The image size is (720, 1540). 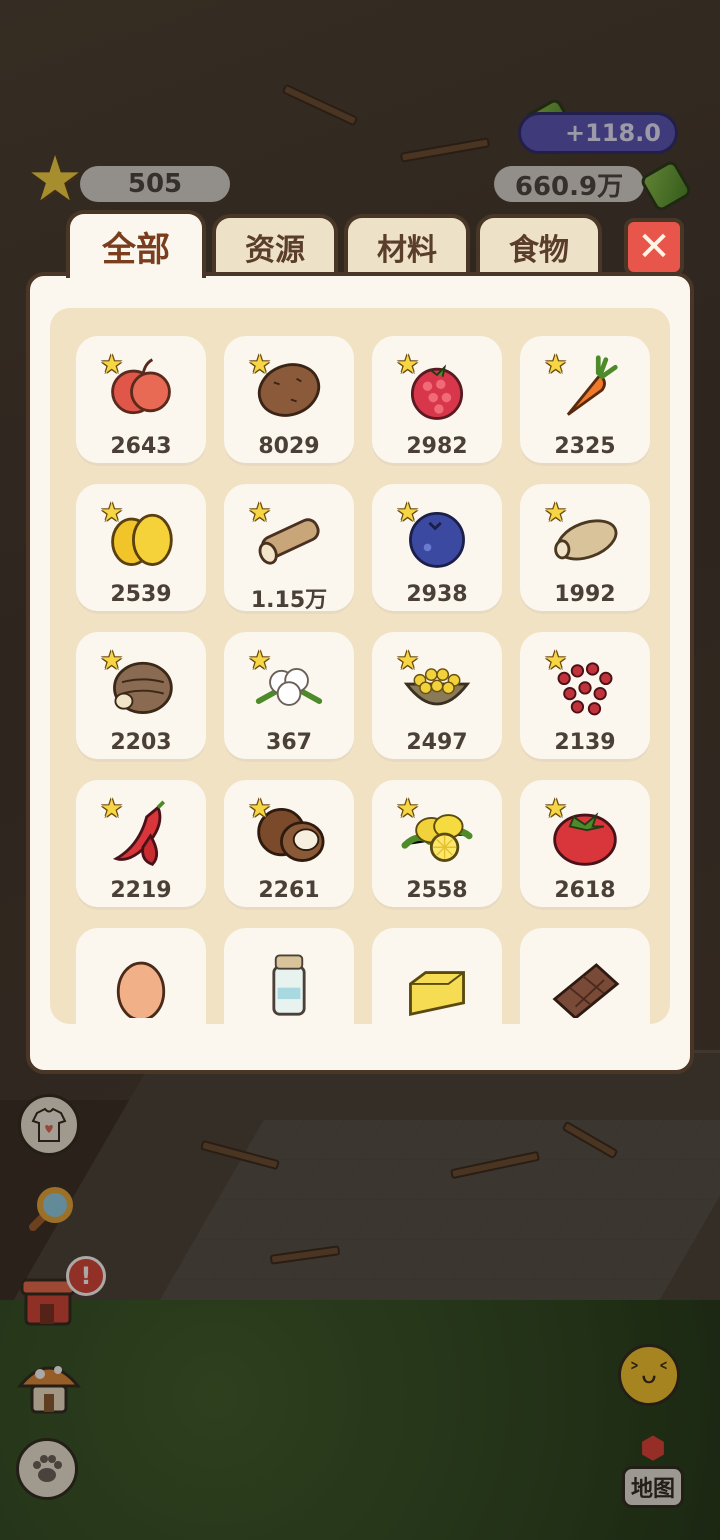 I want to click on item-count: 2139, so click(x=585, y=742).